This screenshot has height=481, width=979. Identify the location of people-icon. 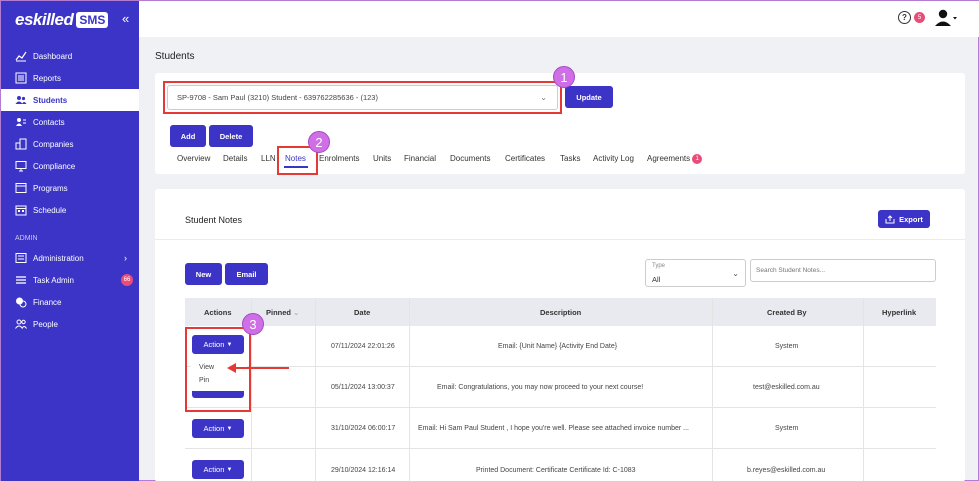
(21, 324).